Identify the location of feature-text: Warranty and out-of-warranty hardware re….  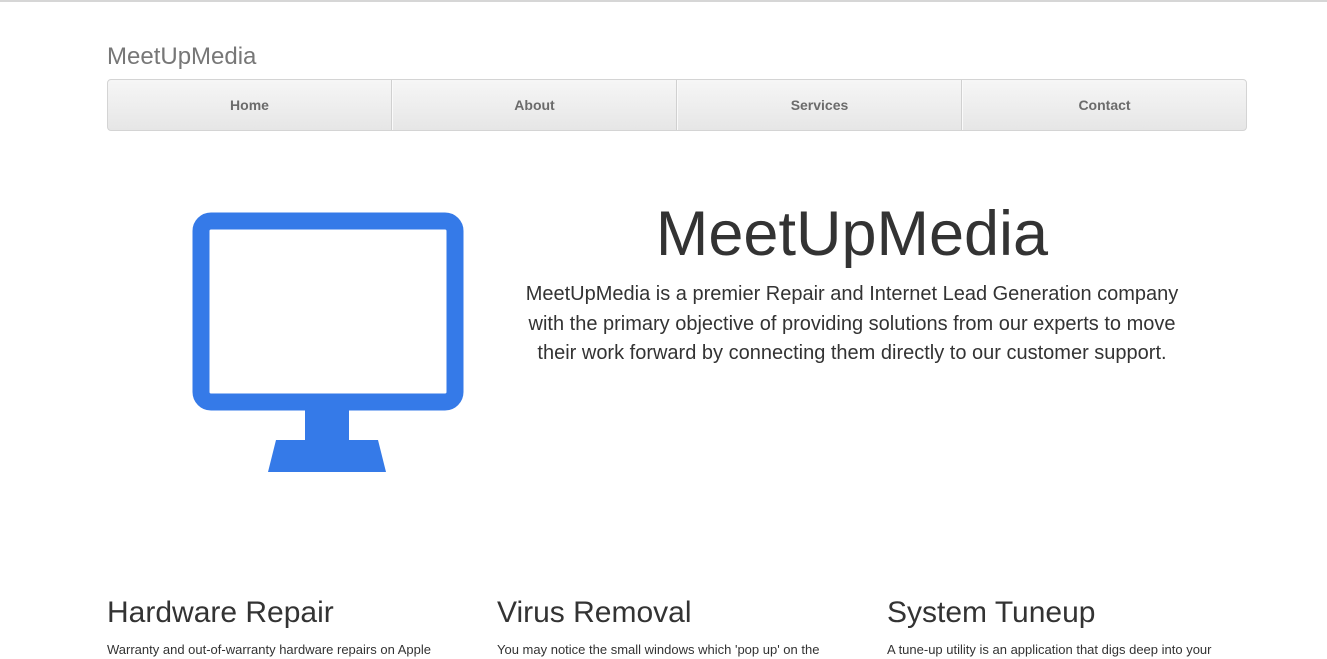
(269, 649).